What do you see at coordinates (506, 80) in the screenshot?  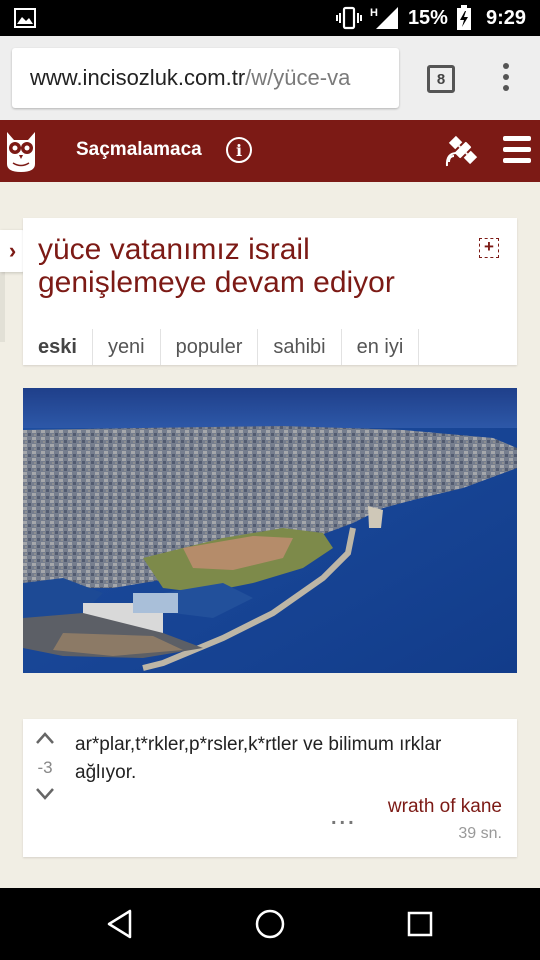 I see `overflow-menu-icon` at bounding box center [506, 80].